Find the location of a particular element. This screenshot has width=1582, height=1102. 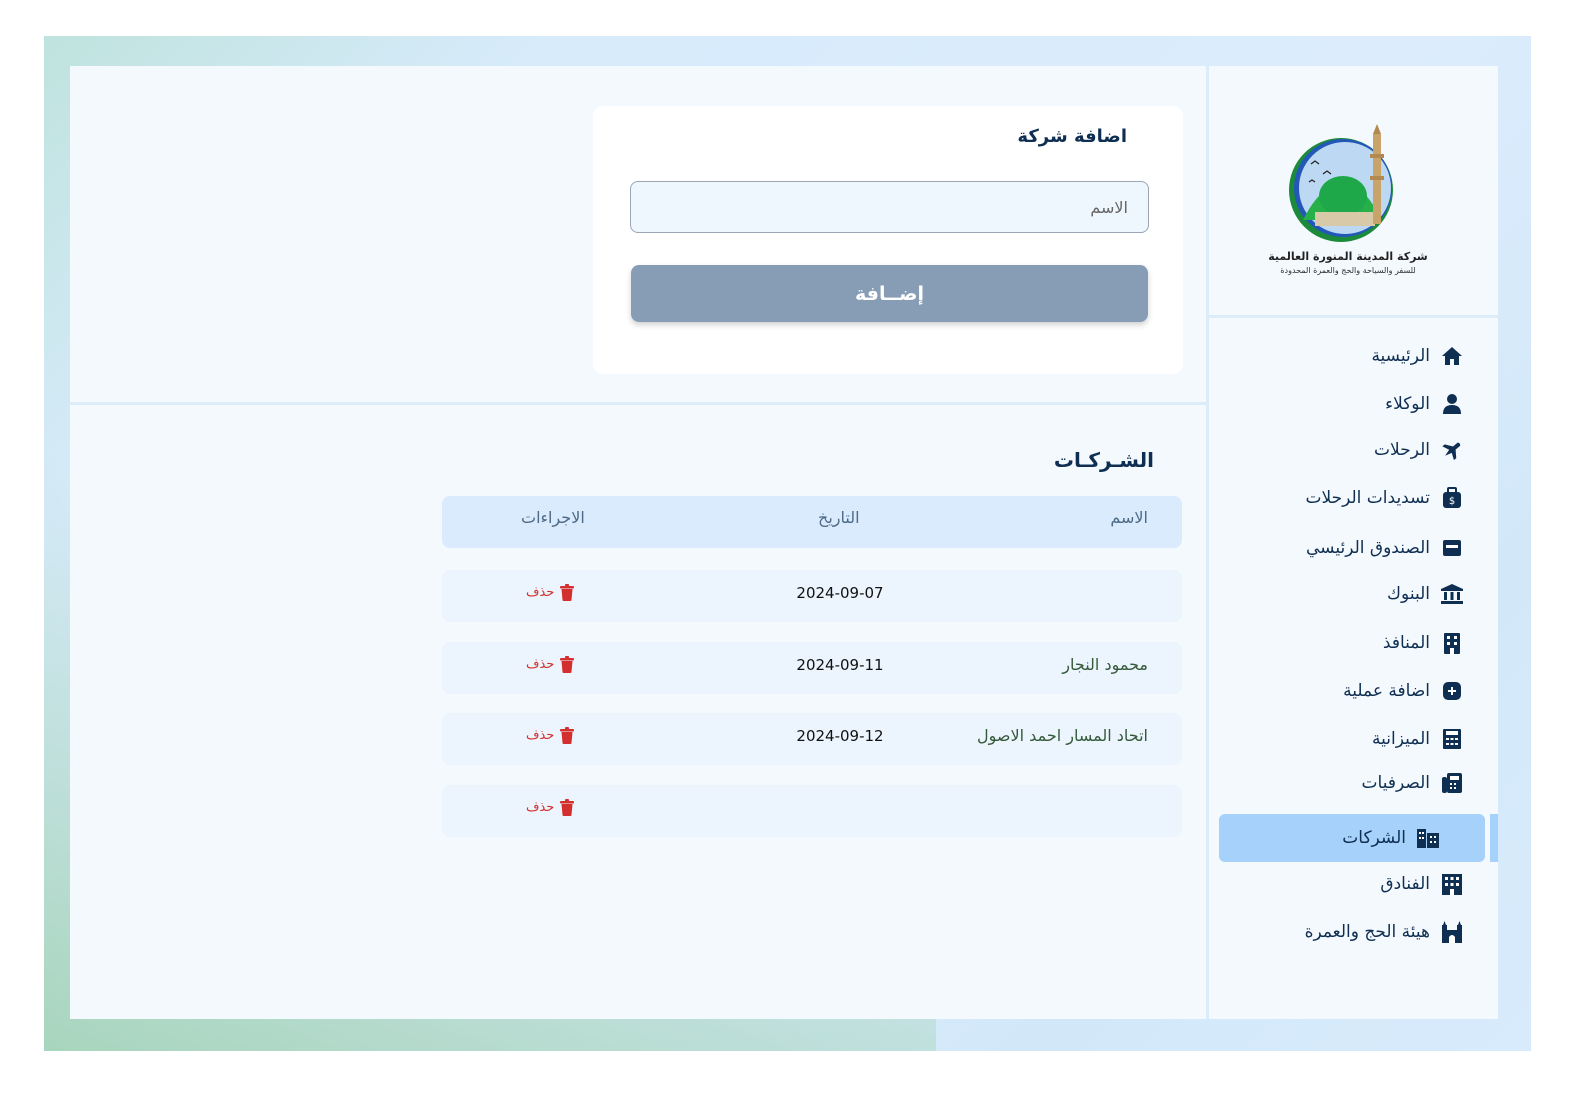

sidebar-item-budget: الميزانية is located at coordinates (1418, 739).